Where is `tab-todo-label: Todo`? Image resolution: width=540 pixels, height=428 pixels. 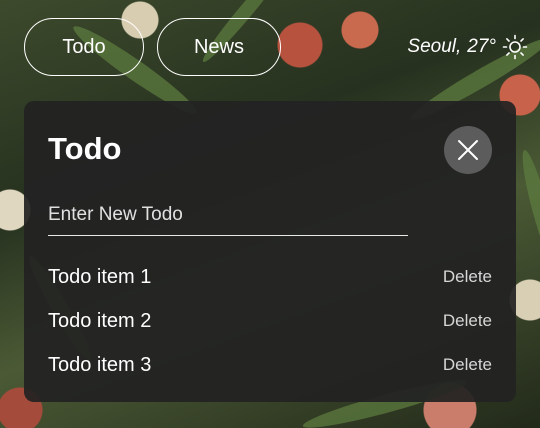
tab-todo-label: Todo is located at coordinates (84, 46).